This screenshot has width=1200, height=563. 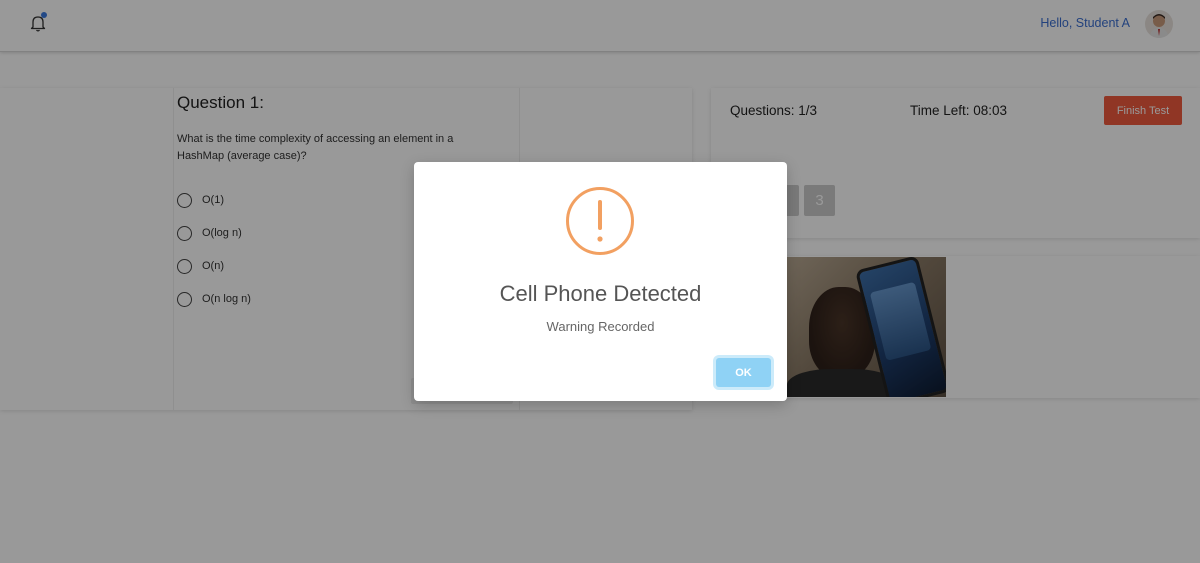 I want to click on warning-icon, so click(x=600, y=221).